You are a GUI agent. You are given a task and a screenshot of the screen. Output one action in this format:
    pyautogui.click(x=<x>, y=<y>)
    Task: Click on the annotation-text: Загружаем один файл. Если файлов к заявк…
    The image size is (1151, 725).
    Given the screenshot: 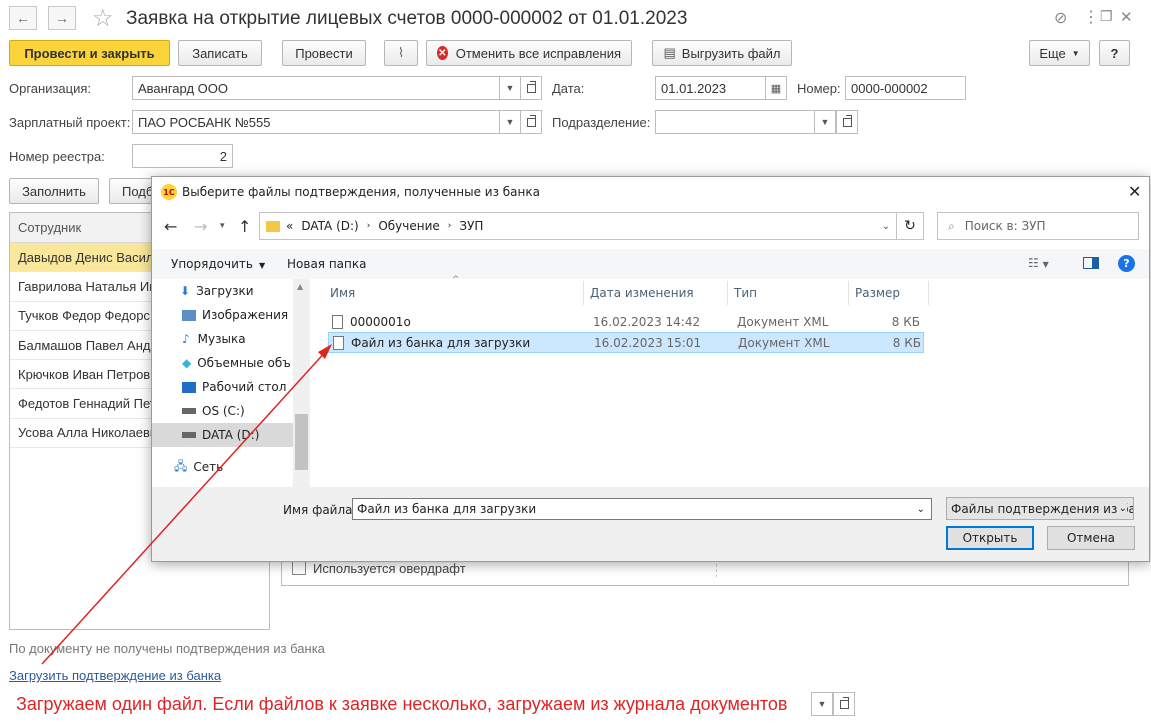 What is the action you would take?
    pyautogui.click(x=402, y=704)
    